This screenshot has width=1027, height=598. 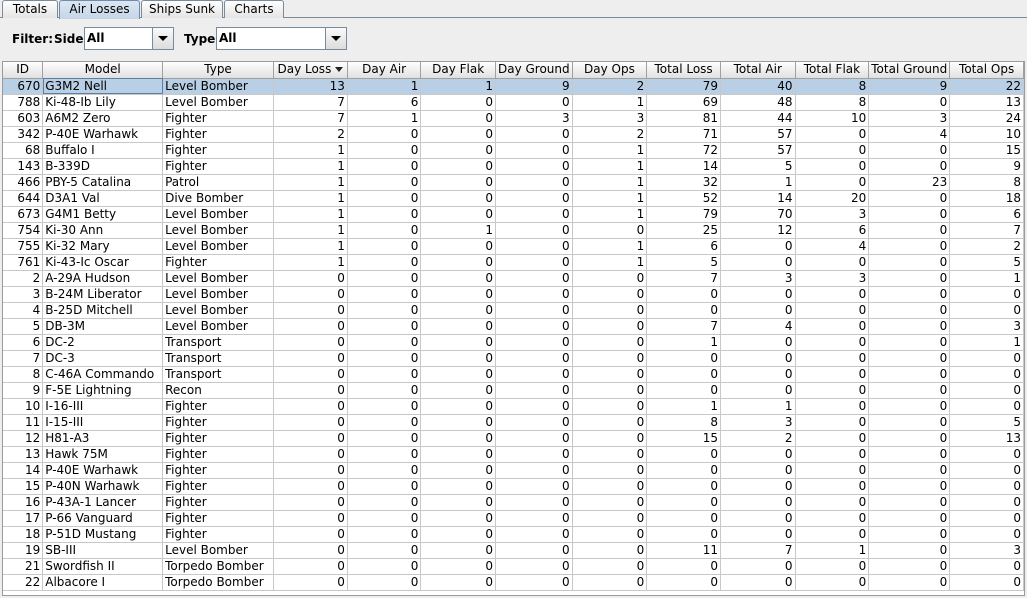 I want to click on table-row: 3 B-24M Liberator Level Bomber 0 0 0 0 0 0 0 0 0 0, so click(x=513, y=294).